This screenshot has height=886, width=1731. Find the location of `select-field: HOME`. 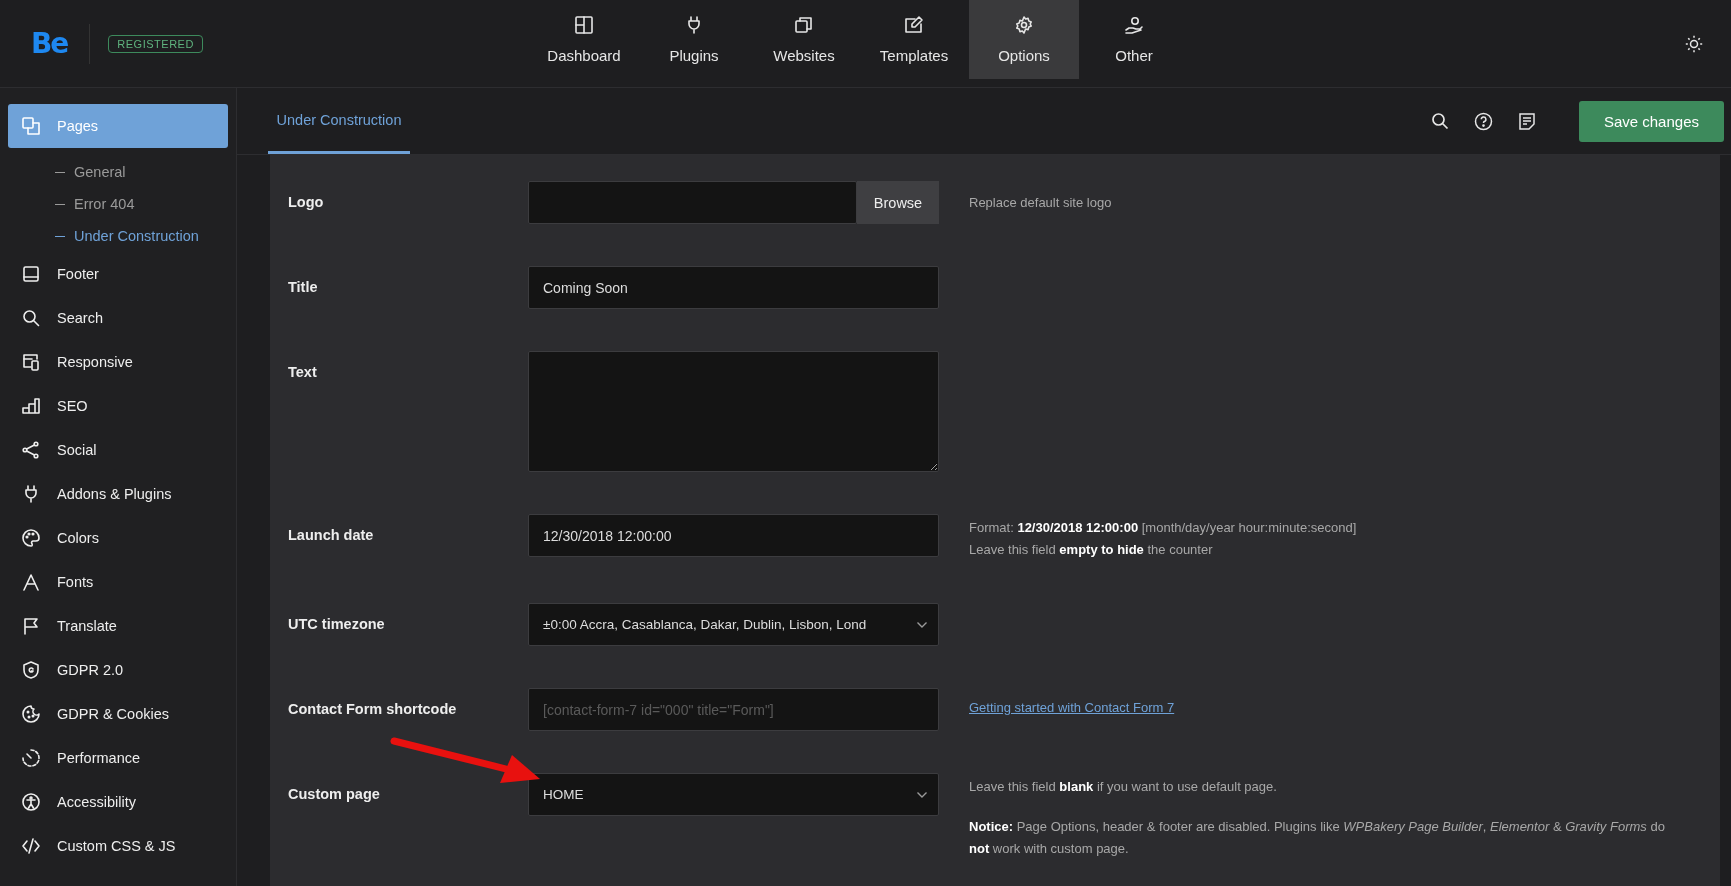

select-field: HOME is located at coordinates (733, 794).